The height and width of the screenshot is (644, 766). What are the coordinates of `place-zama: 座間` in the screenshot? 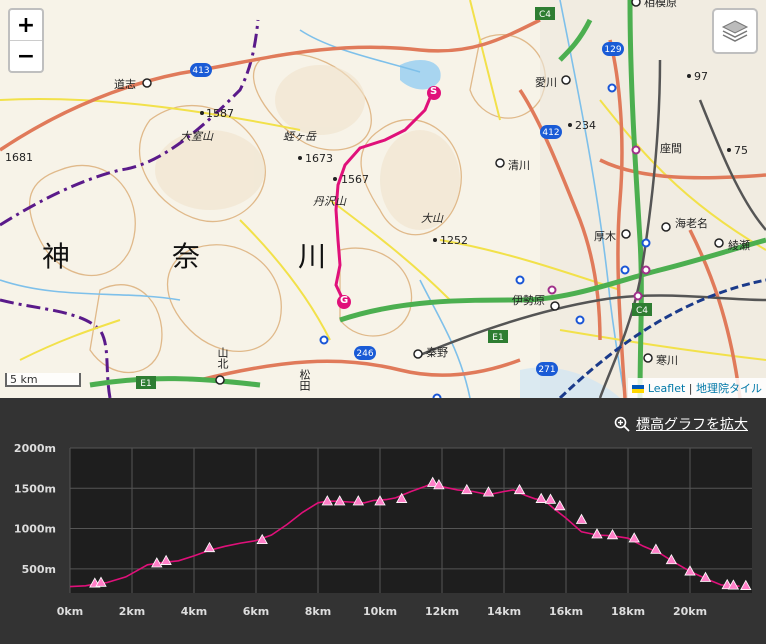 It's located at (671, 148).